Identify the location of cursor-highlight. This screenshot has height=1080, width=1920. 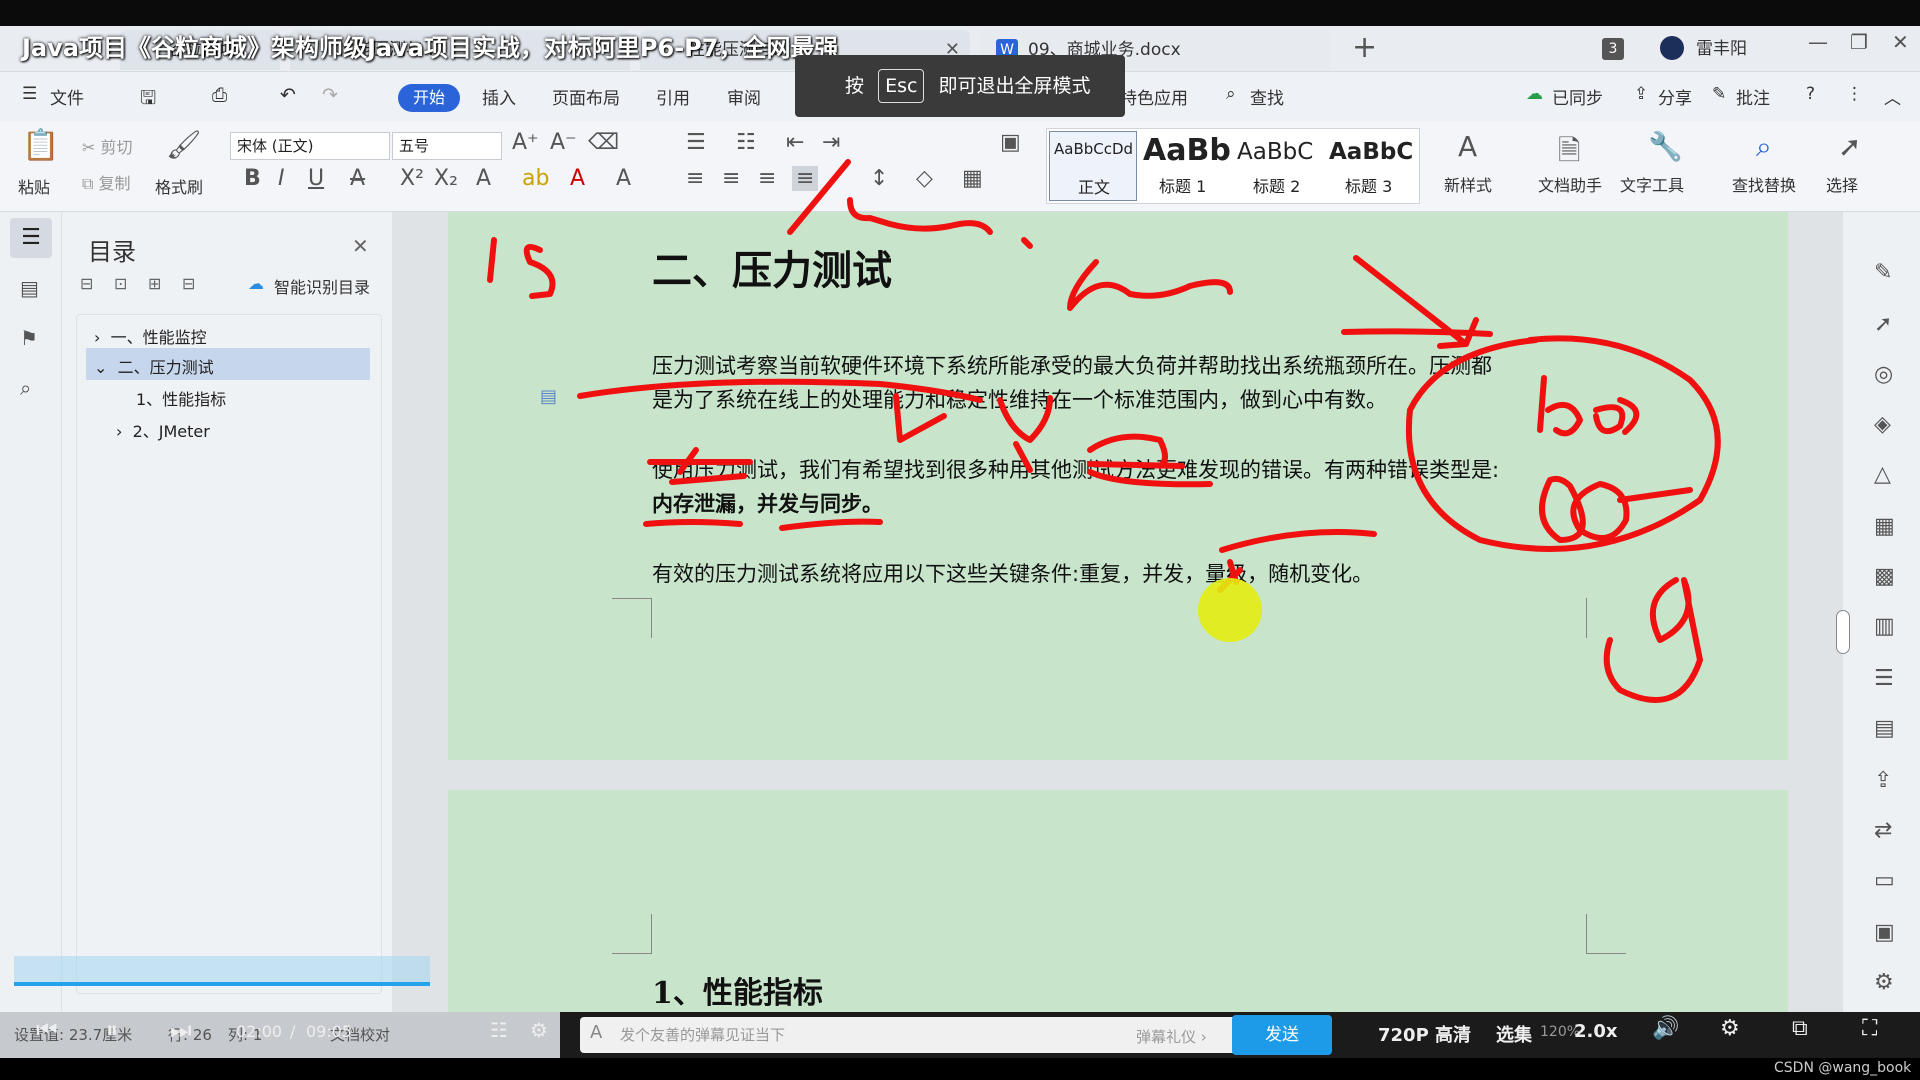
(1230, 610).